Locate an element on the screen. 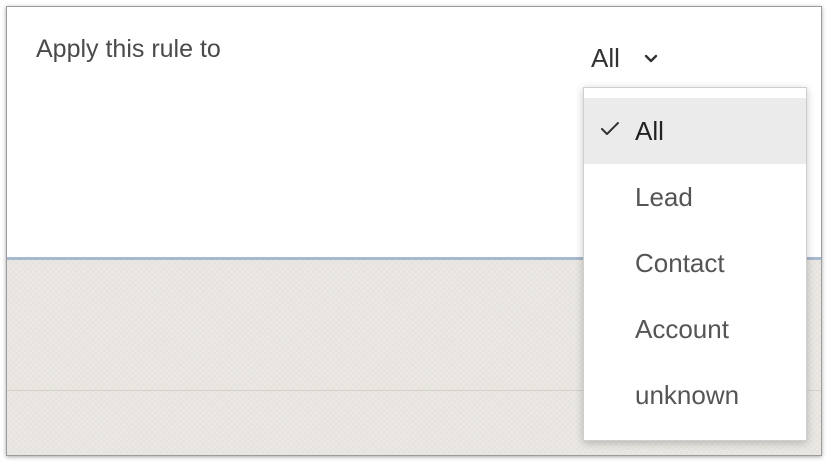  option-lead: Lead is located at coordinates (695, 197).